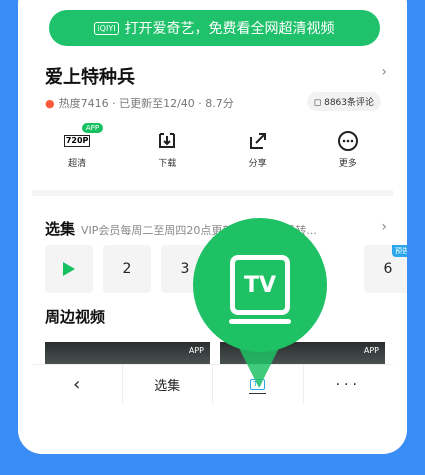 Image resolution: width=425 pixels, height=475 pixels. I want to click on quality-label: 超清, so click(77, 164).